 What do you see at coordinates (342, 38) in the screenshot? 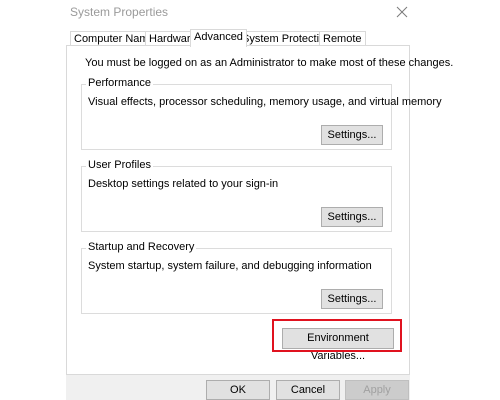
I see `tab-remote: Remote` at bounding box center [342, 38].